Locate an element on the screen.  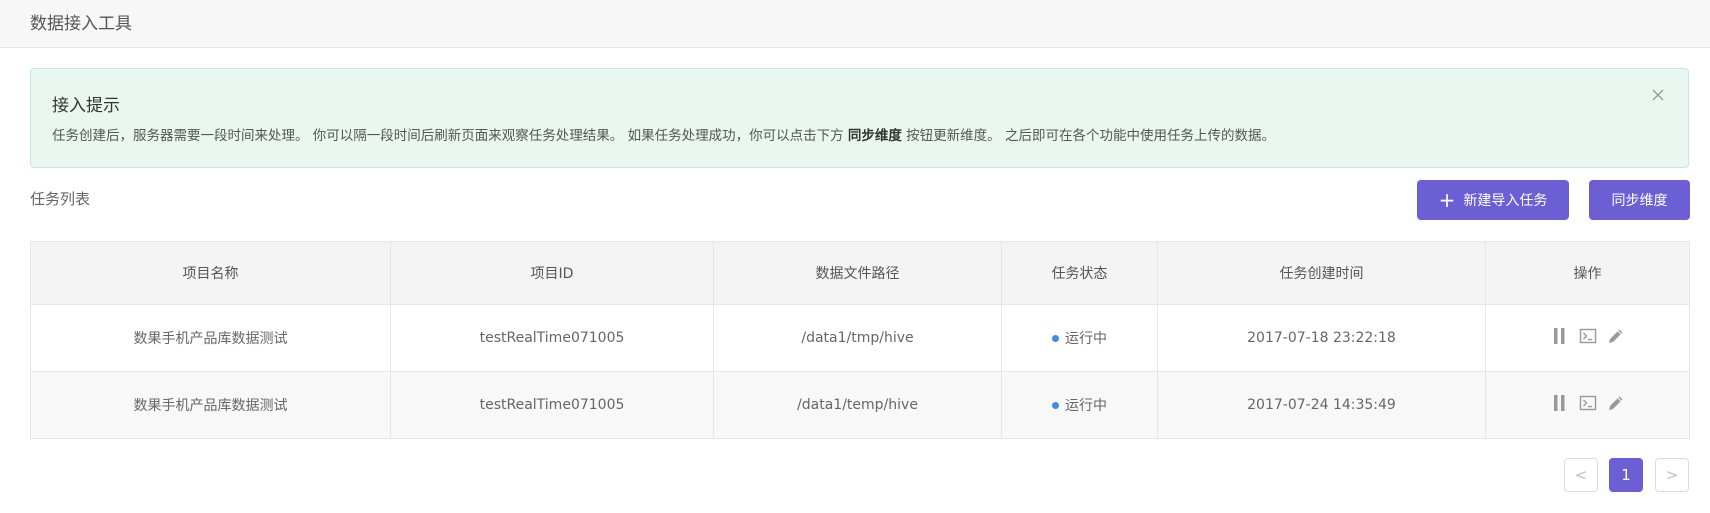
plus-icon: + is located at coordinates (1447, 200).